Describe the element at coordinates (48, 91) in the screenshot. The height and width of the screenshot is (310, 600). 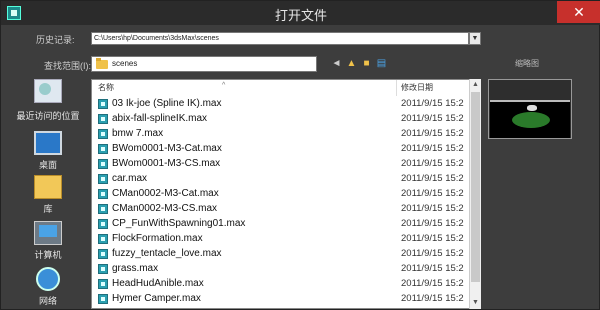
I see `recent-places-icon` at that location.